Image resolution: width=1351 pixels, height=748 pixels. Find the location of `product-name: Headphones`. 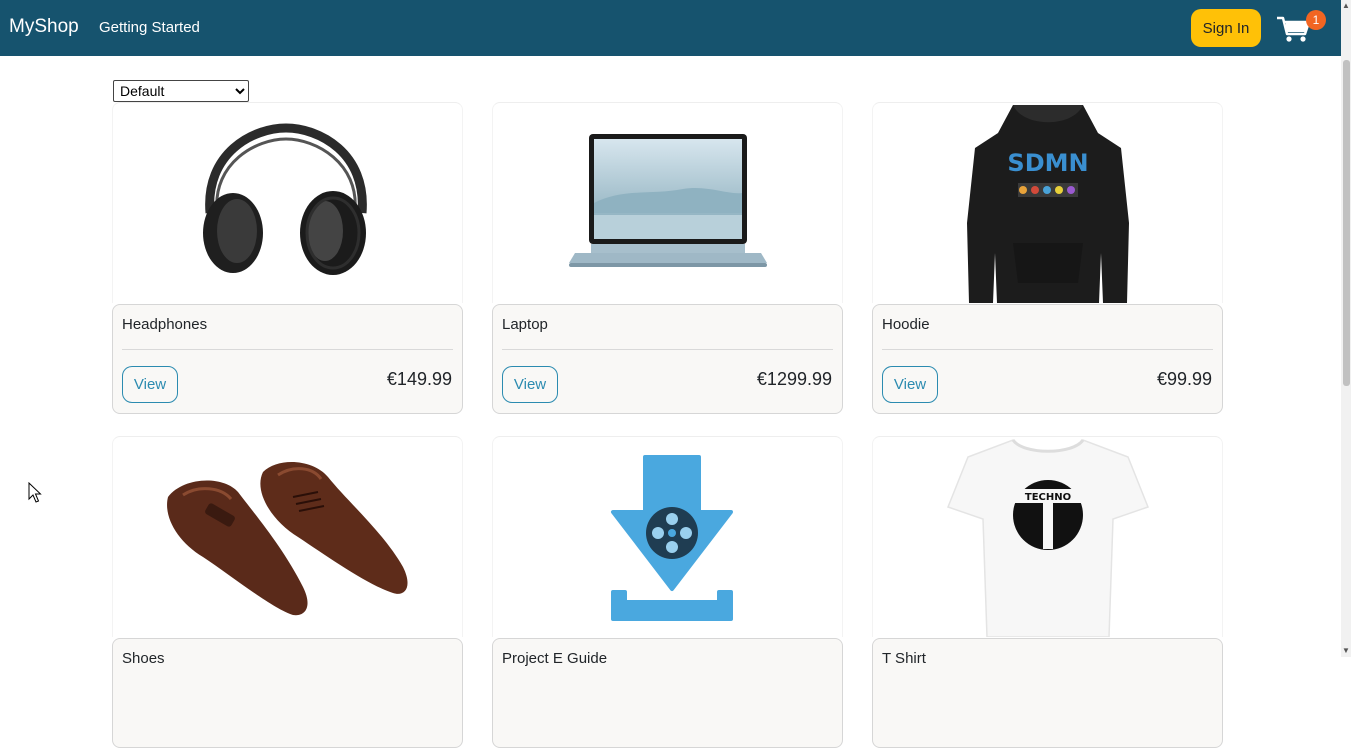

product-name: Headphones is located at coordinates (165, 324).